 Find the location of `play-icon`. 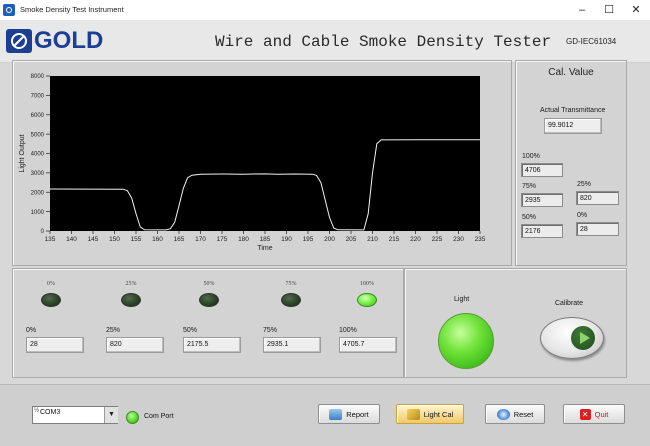

play-icon is located at coordinates (583, 338).